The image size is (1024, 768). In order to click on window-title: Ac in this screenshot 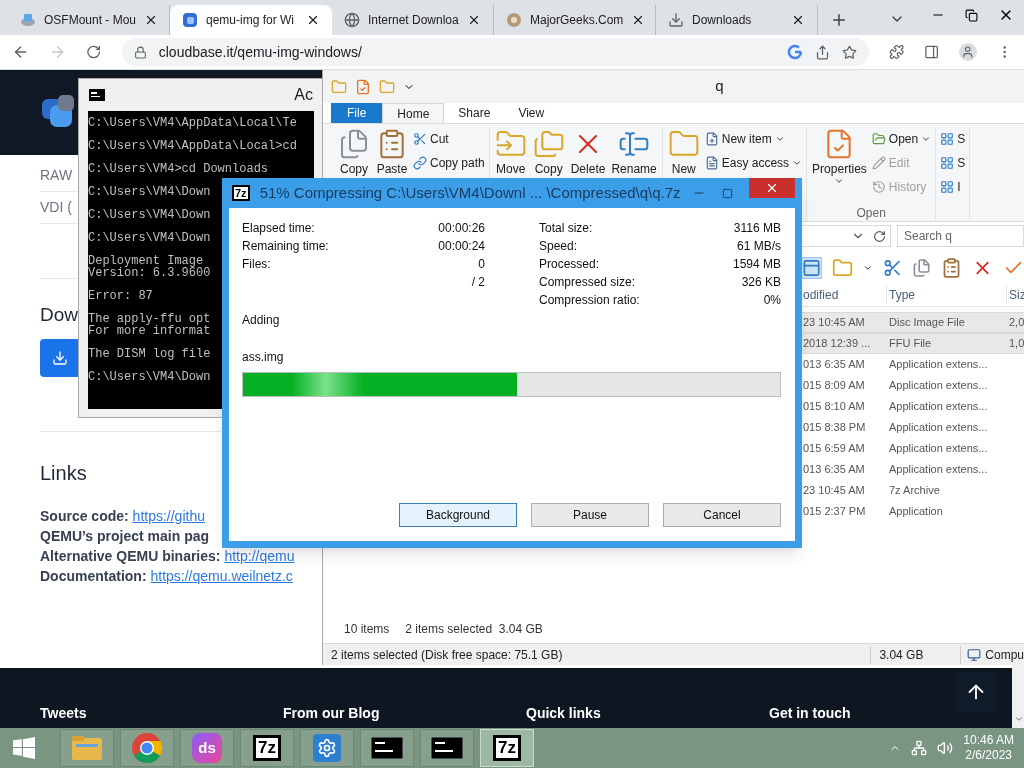, I will do `click(303, 95)`.